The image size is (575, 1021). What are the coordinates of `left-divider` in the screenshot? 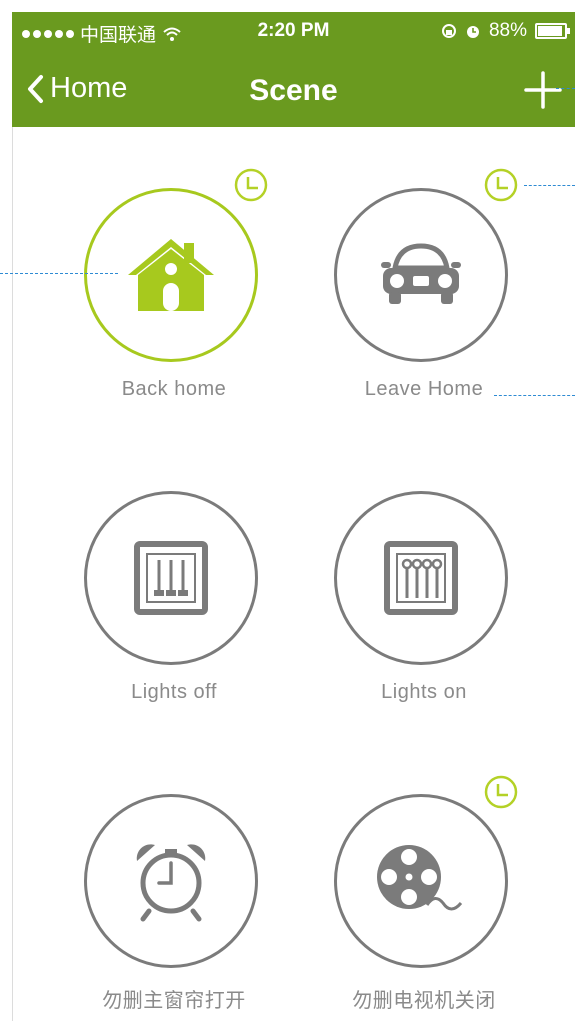 It's located at (12, 574).